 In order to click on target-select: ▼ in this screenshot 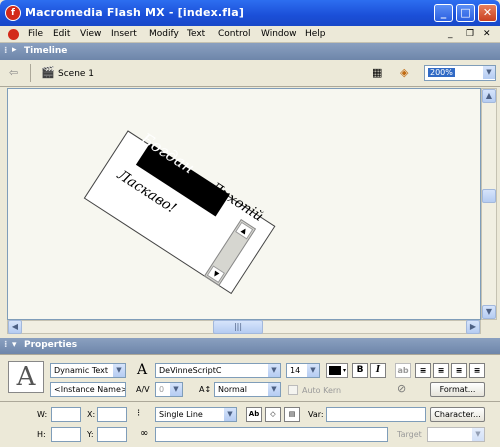, I will do `click(456, 434)`.